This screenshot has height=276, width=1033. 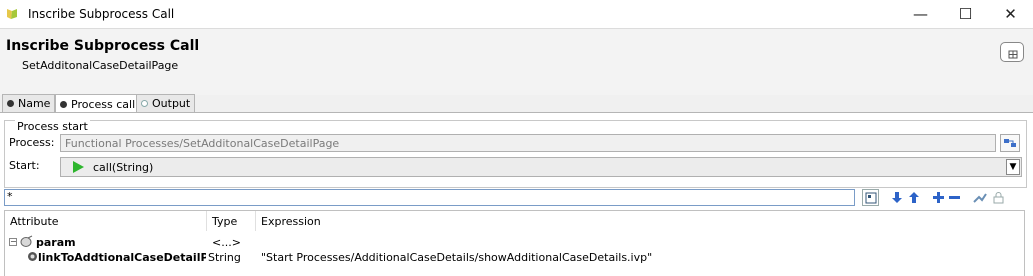 What do you see at coordinates (1010, 14) in the screenshot?
I see `close-button: ✕` at bounding box center [1010, 14].